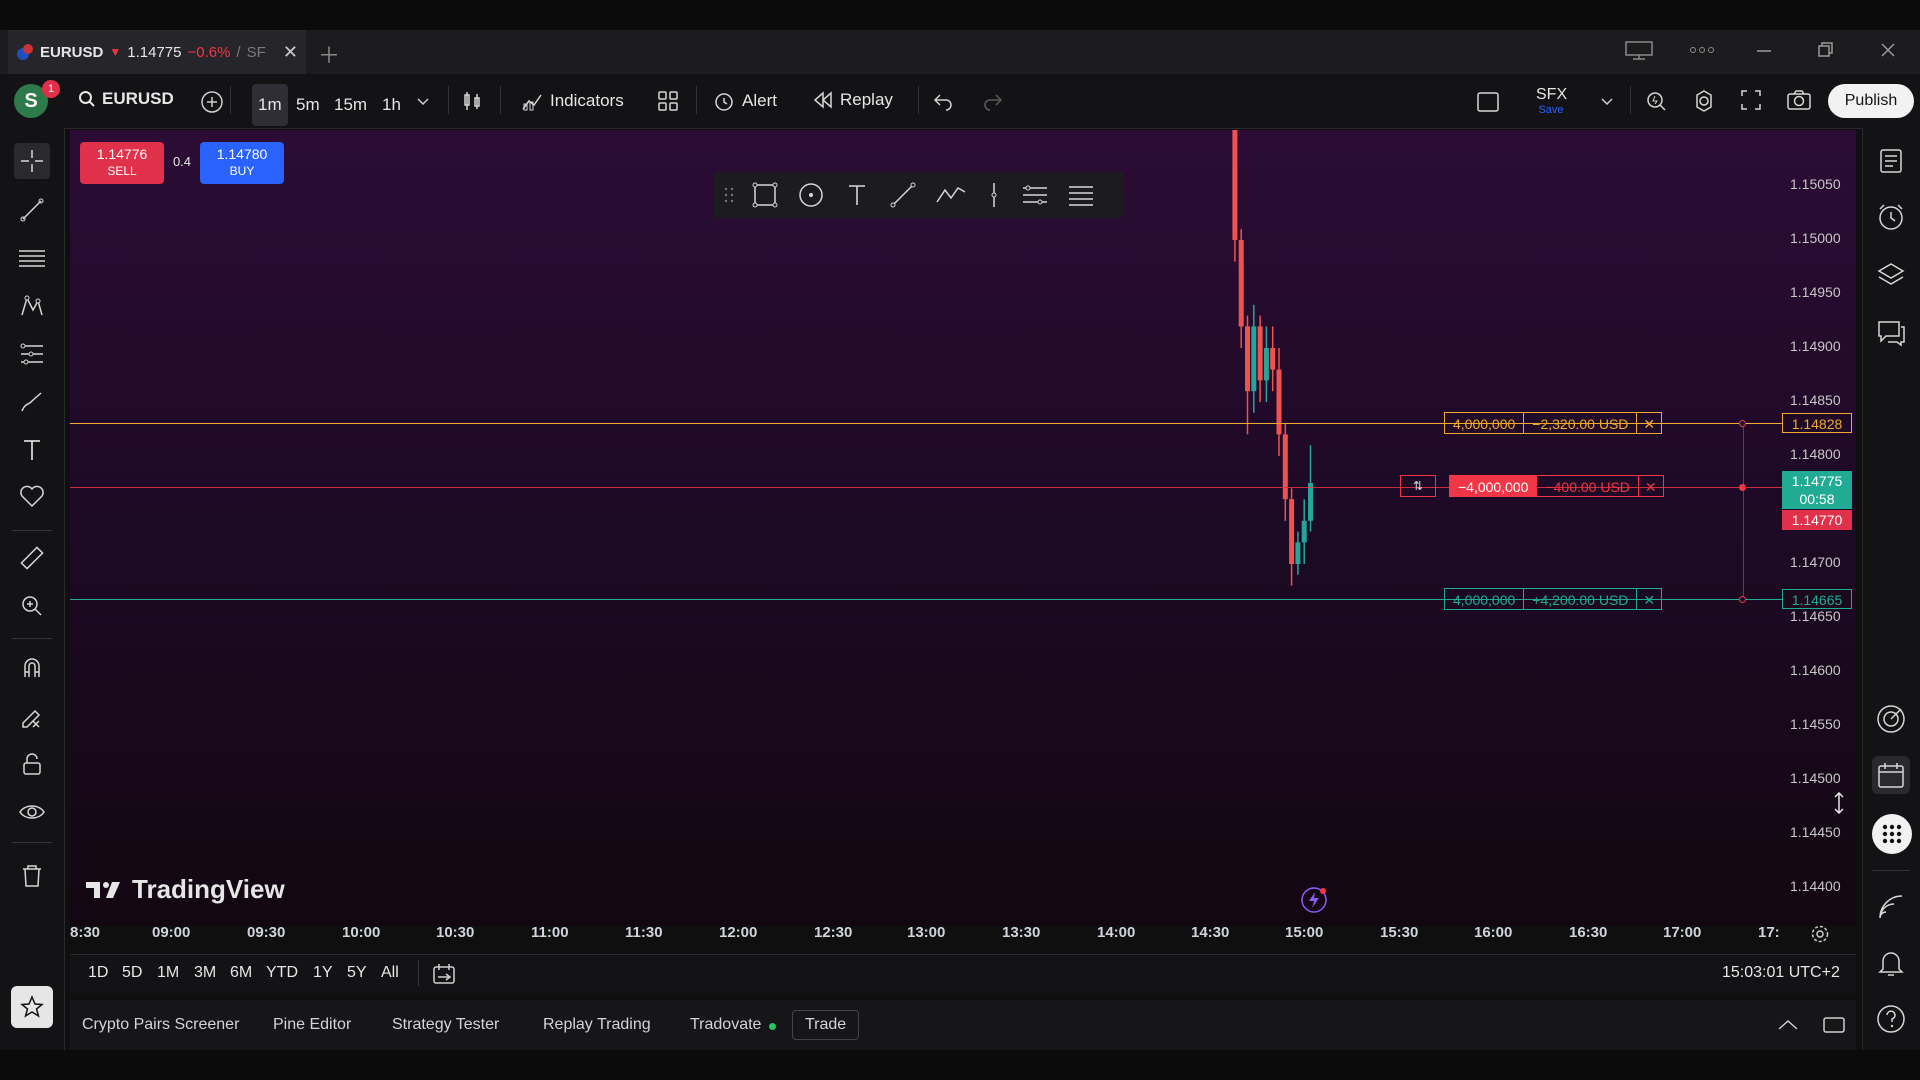 The image size is (1920, 1080). Describe the element at coordinates (357, 973) in the screenshot. I see `range-5y: 5Y` at that location.